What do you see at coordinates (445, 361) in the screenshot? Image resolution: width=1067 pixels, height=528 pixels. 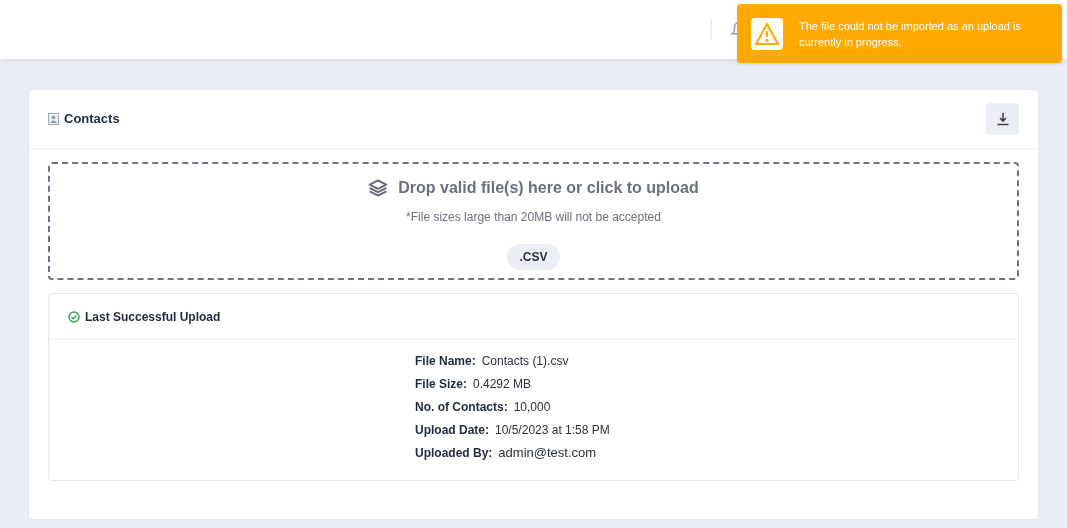 I see `field-label: File Name:` at bounding box center [445, 361].